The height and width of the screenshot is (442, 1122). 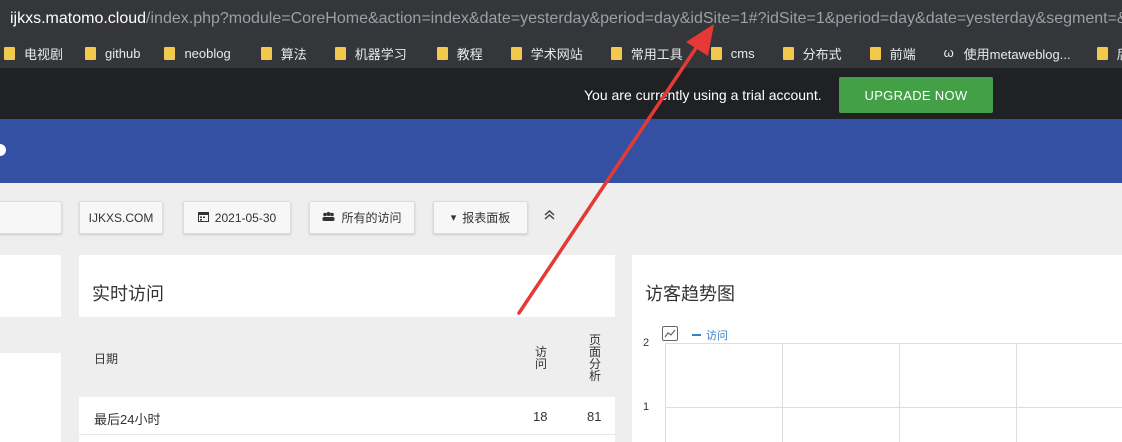 I want to click on bookmark-item: github, so click(x=112, y=53).